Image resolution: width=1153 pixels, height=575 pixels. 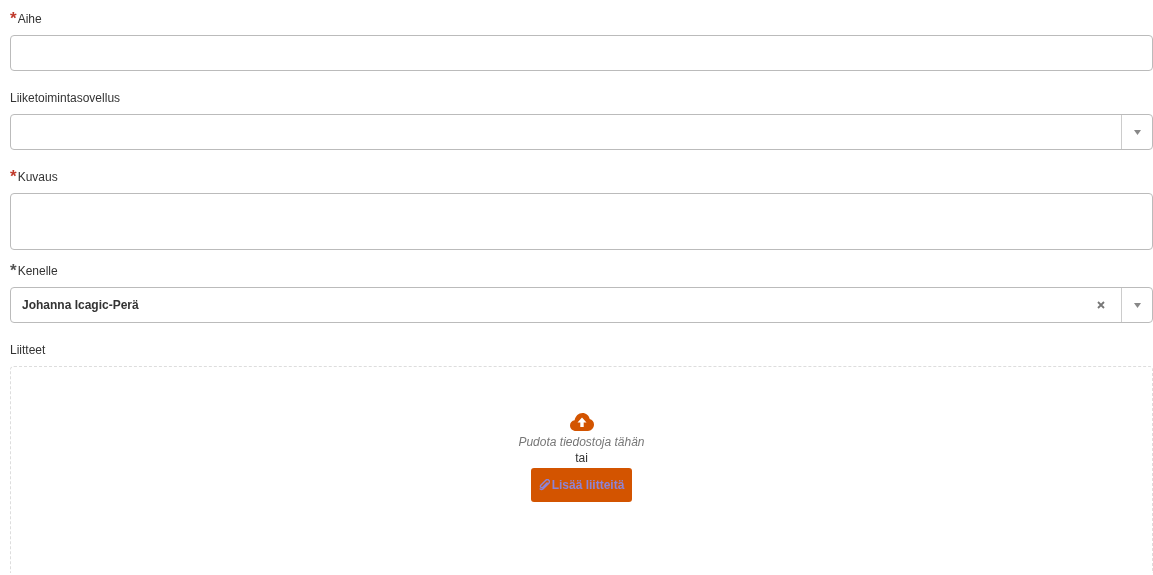 What do you see at coordinates (581, 422) in the screenshot?
I see `cloud-upload-icon` at bounding box center [581, 422].